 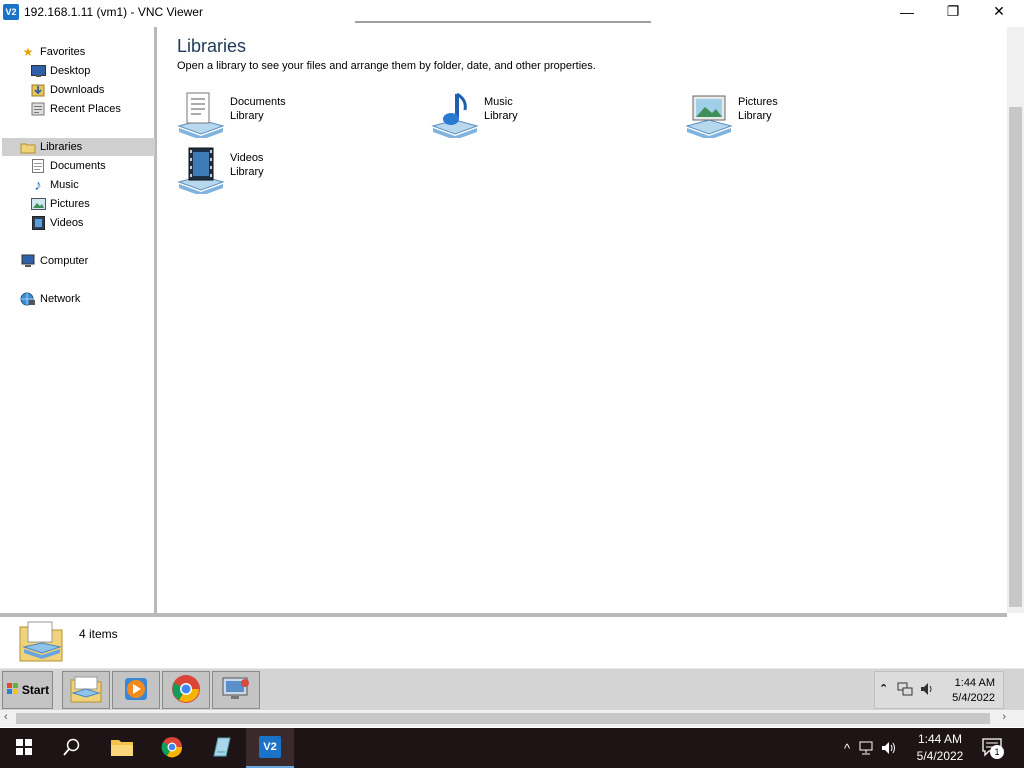 I want to click on explorer-icon, so click(x=86, y=690).